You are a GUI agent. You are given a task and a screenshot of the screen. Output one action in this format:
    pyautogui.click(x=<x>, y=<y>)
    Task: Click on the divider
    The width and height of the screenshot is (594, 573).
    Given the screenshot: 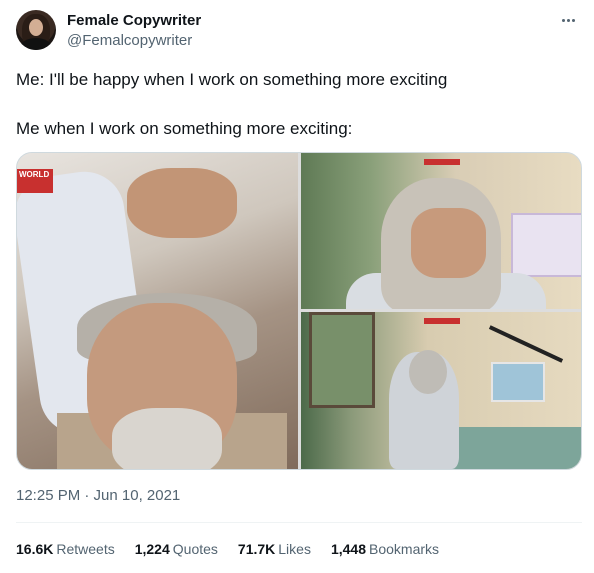 What is the action you would take?
    pyautogui.click(x=299, y=522)
    